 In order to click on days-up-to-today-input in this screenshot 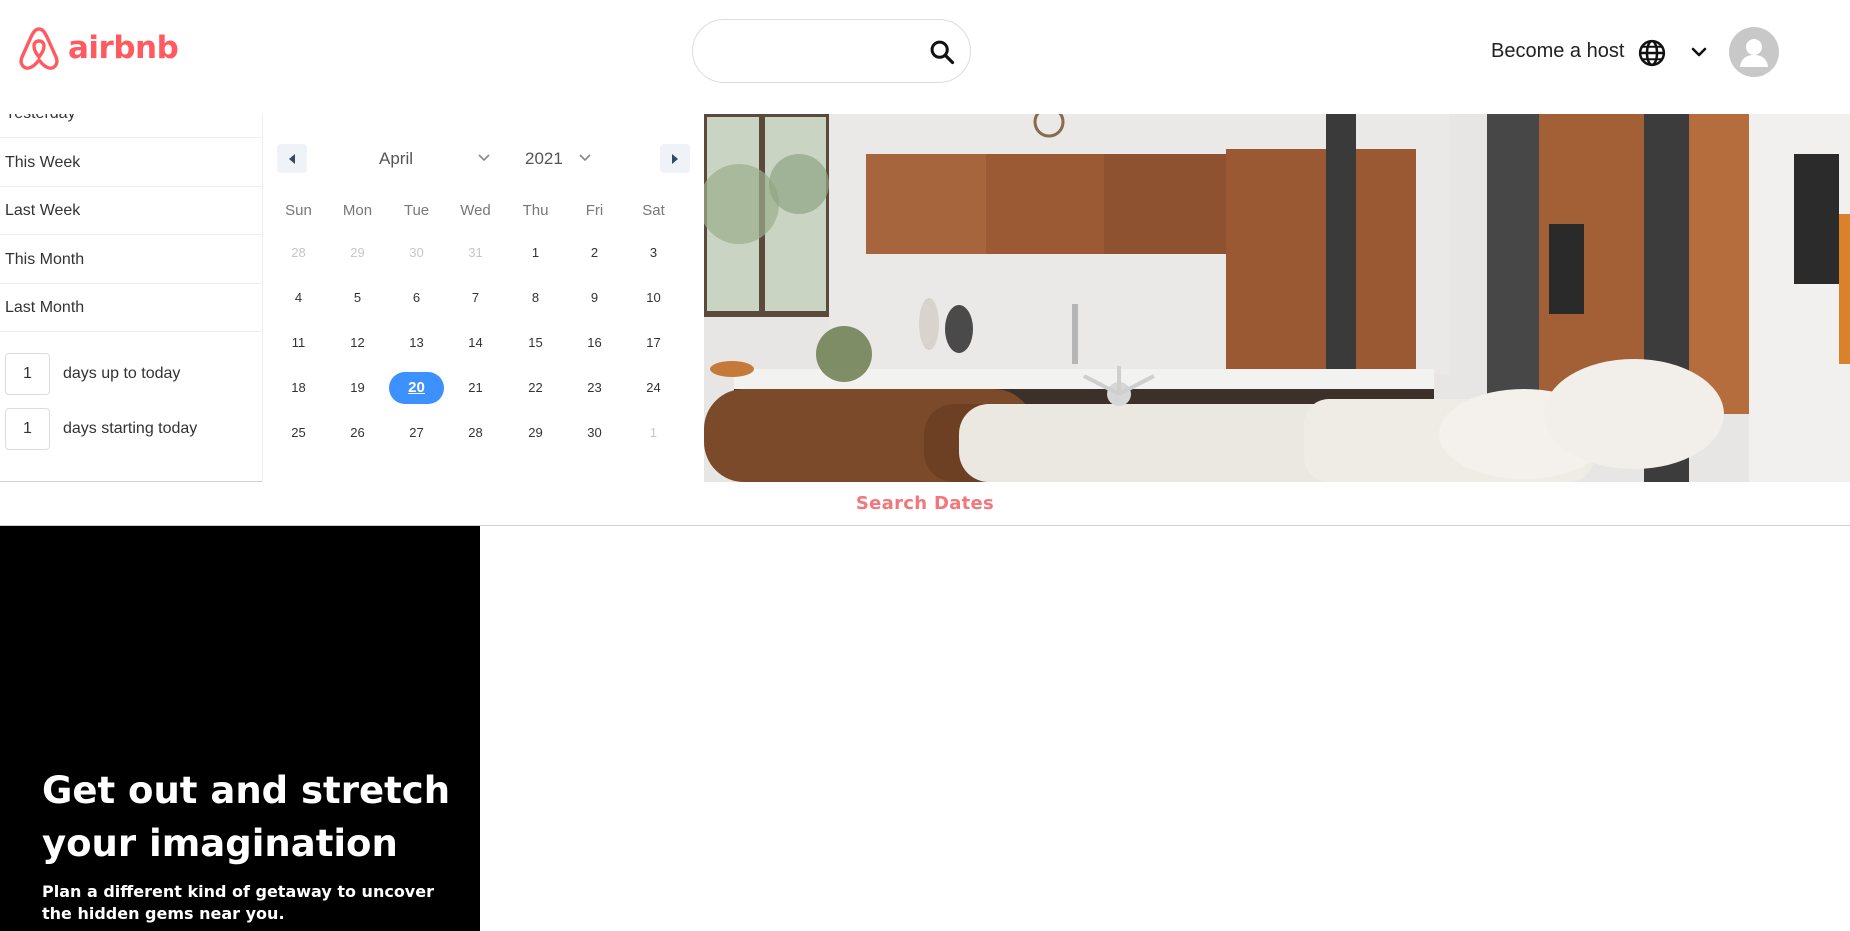, I will do `click(27, 374)`.